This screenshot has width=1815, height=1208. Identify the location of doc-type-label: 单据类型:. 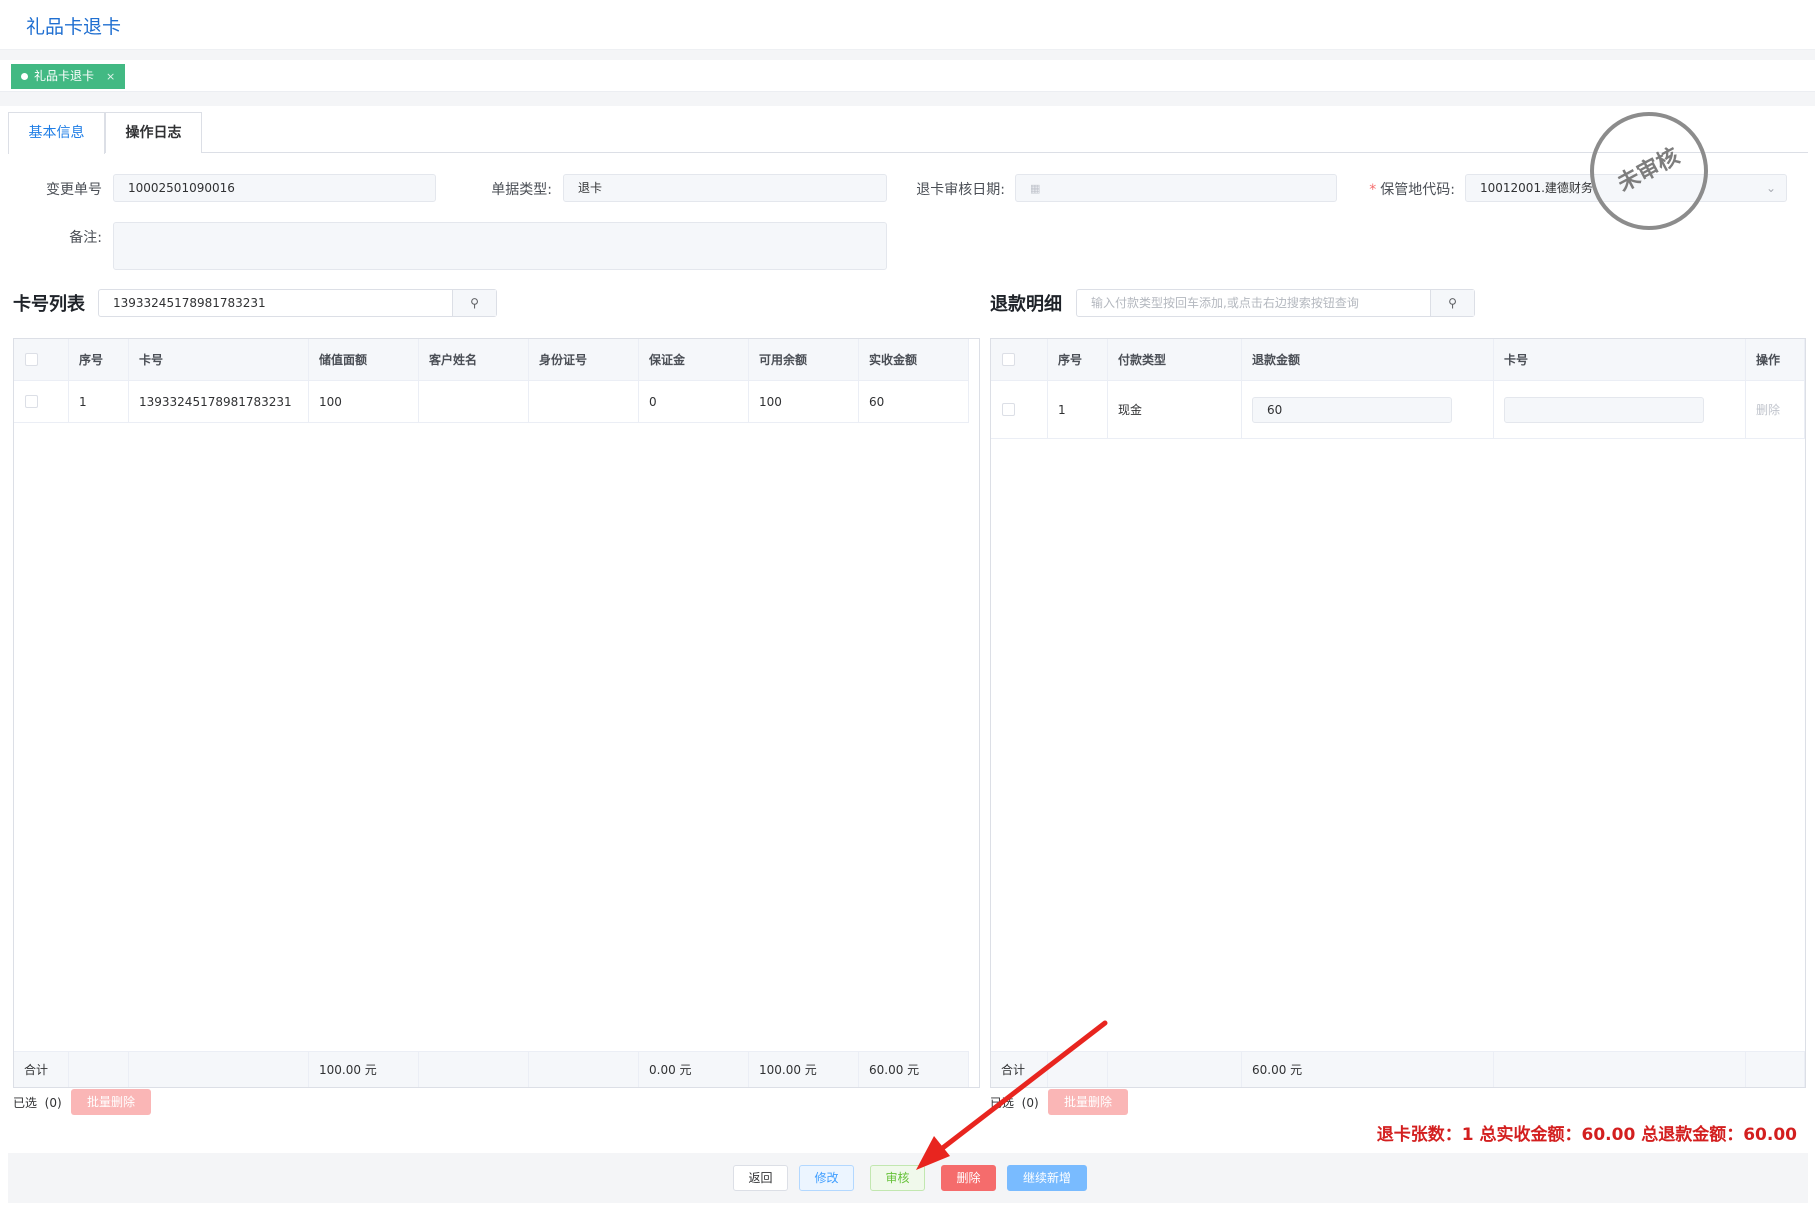
(521, 190).